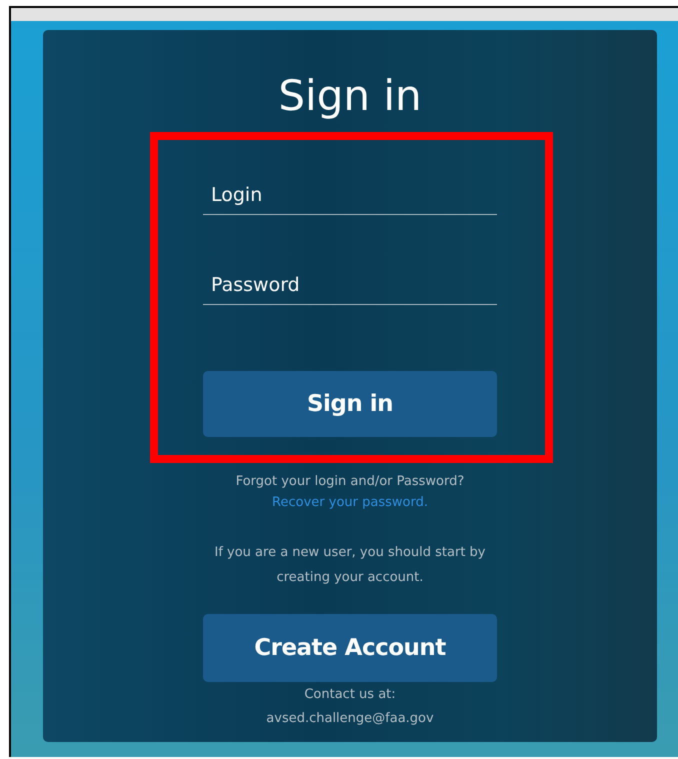  I want to click on contact-email: avsed.challenge@faa.gov, so click(350, 719).